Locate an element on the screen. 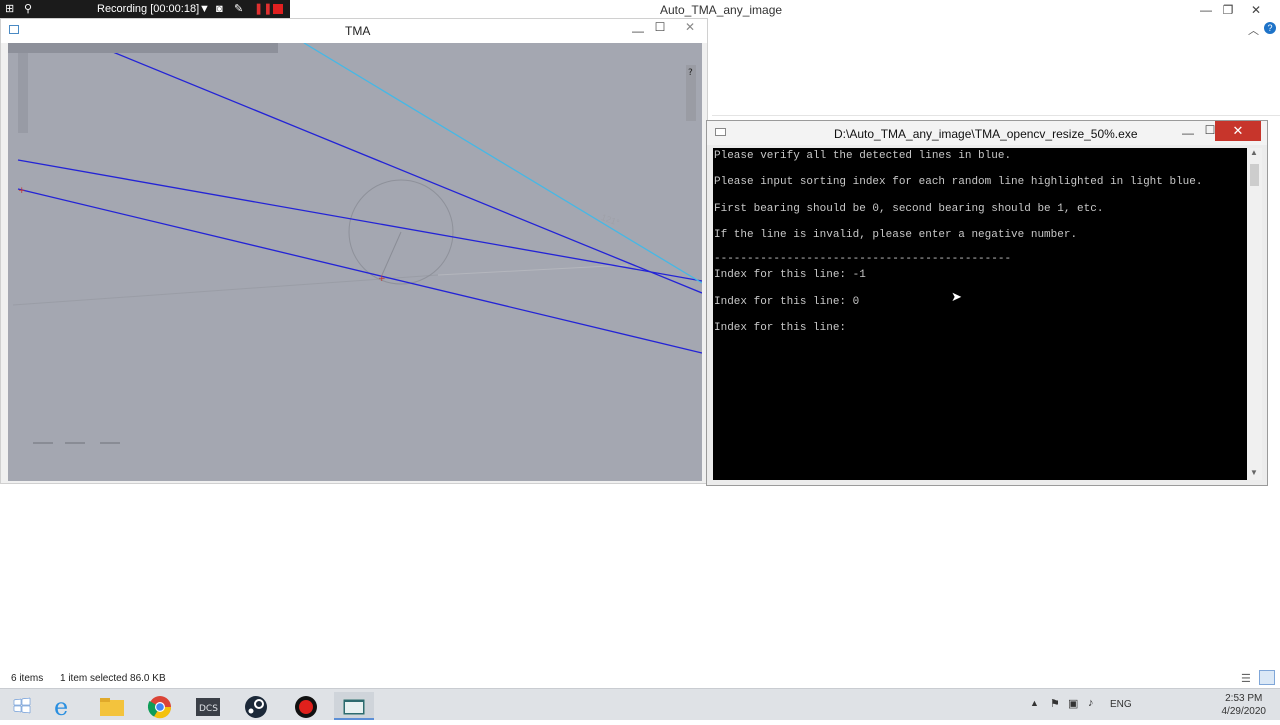 The image size is (1280, 725). camera-icon: ◙ is located at coordinates (219, 9).